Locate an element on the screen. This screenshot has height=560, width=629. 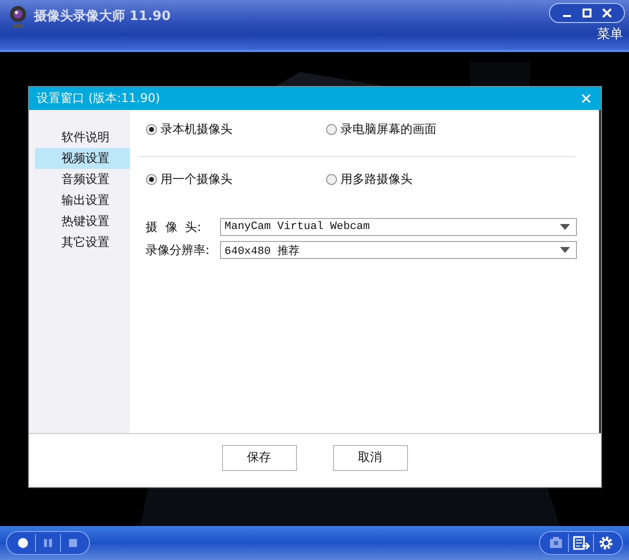
dialog-button: 保存 is located at coordinates (259, 457).